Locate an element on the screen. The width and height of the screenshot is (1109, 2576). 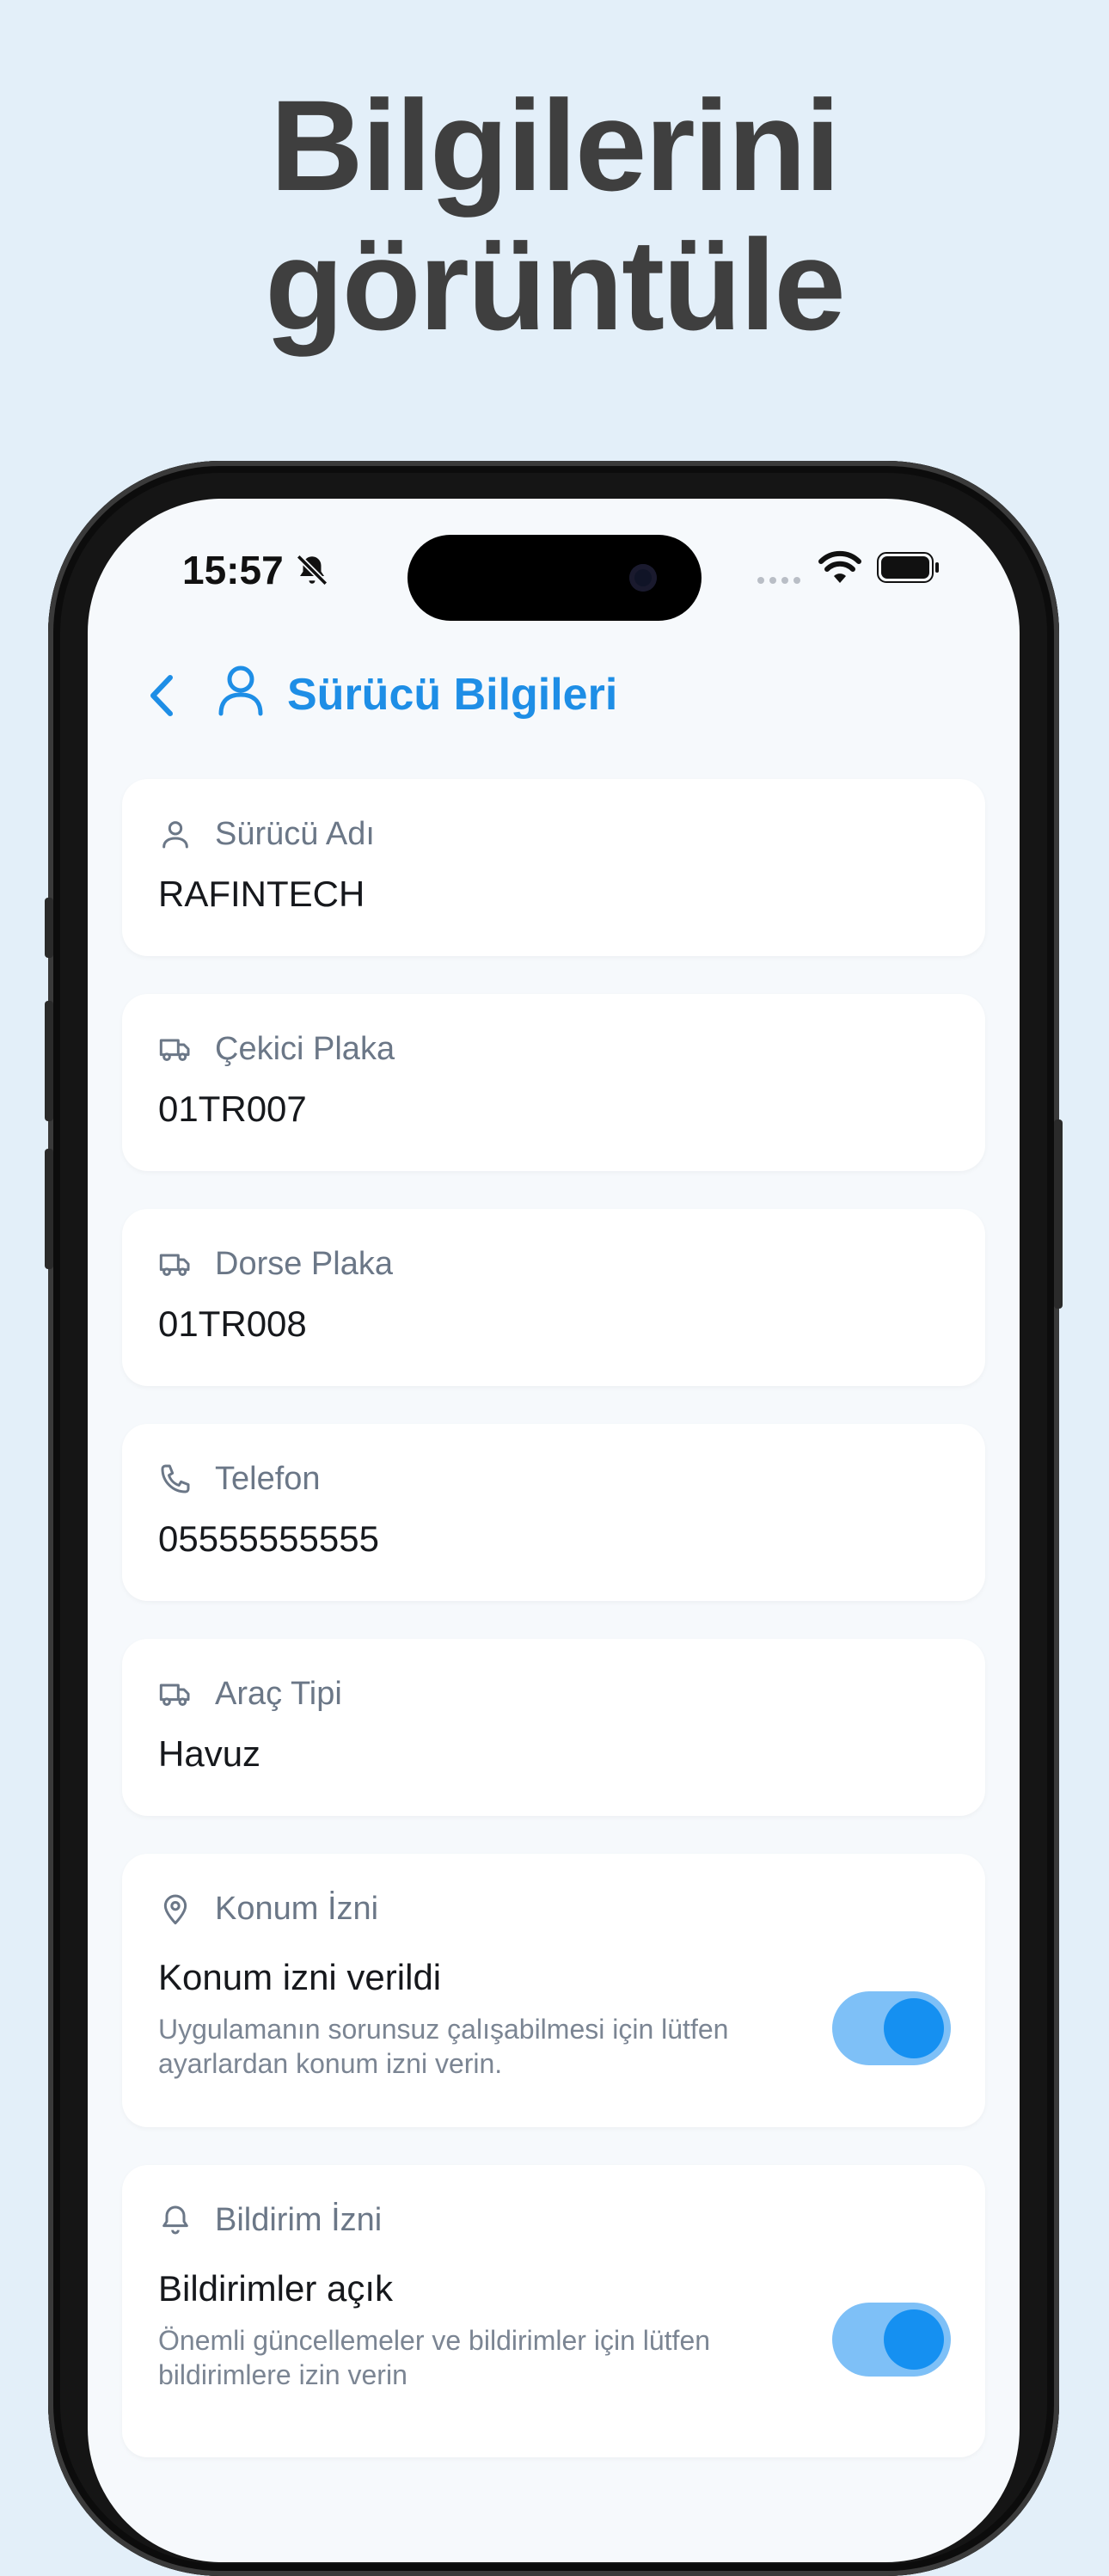
side-button-volume-up is located at coordinates (49, 1061).